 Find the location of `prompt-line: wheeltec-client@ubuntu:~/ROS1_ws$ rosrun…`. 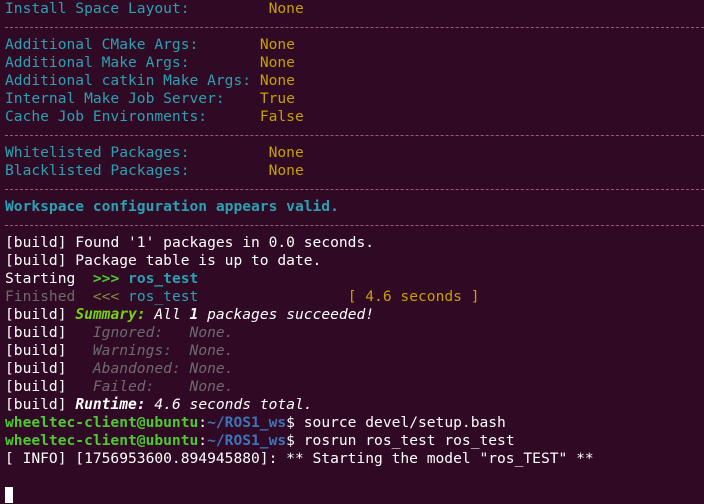

prompt-line: wheeltec-client@ubuntu:~/ROS1_ws$ rosrun… is located at coordinates (354, 441).